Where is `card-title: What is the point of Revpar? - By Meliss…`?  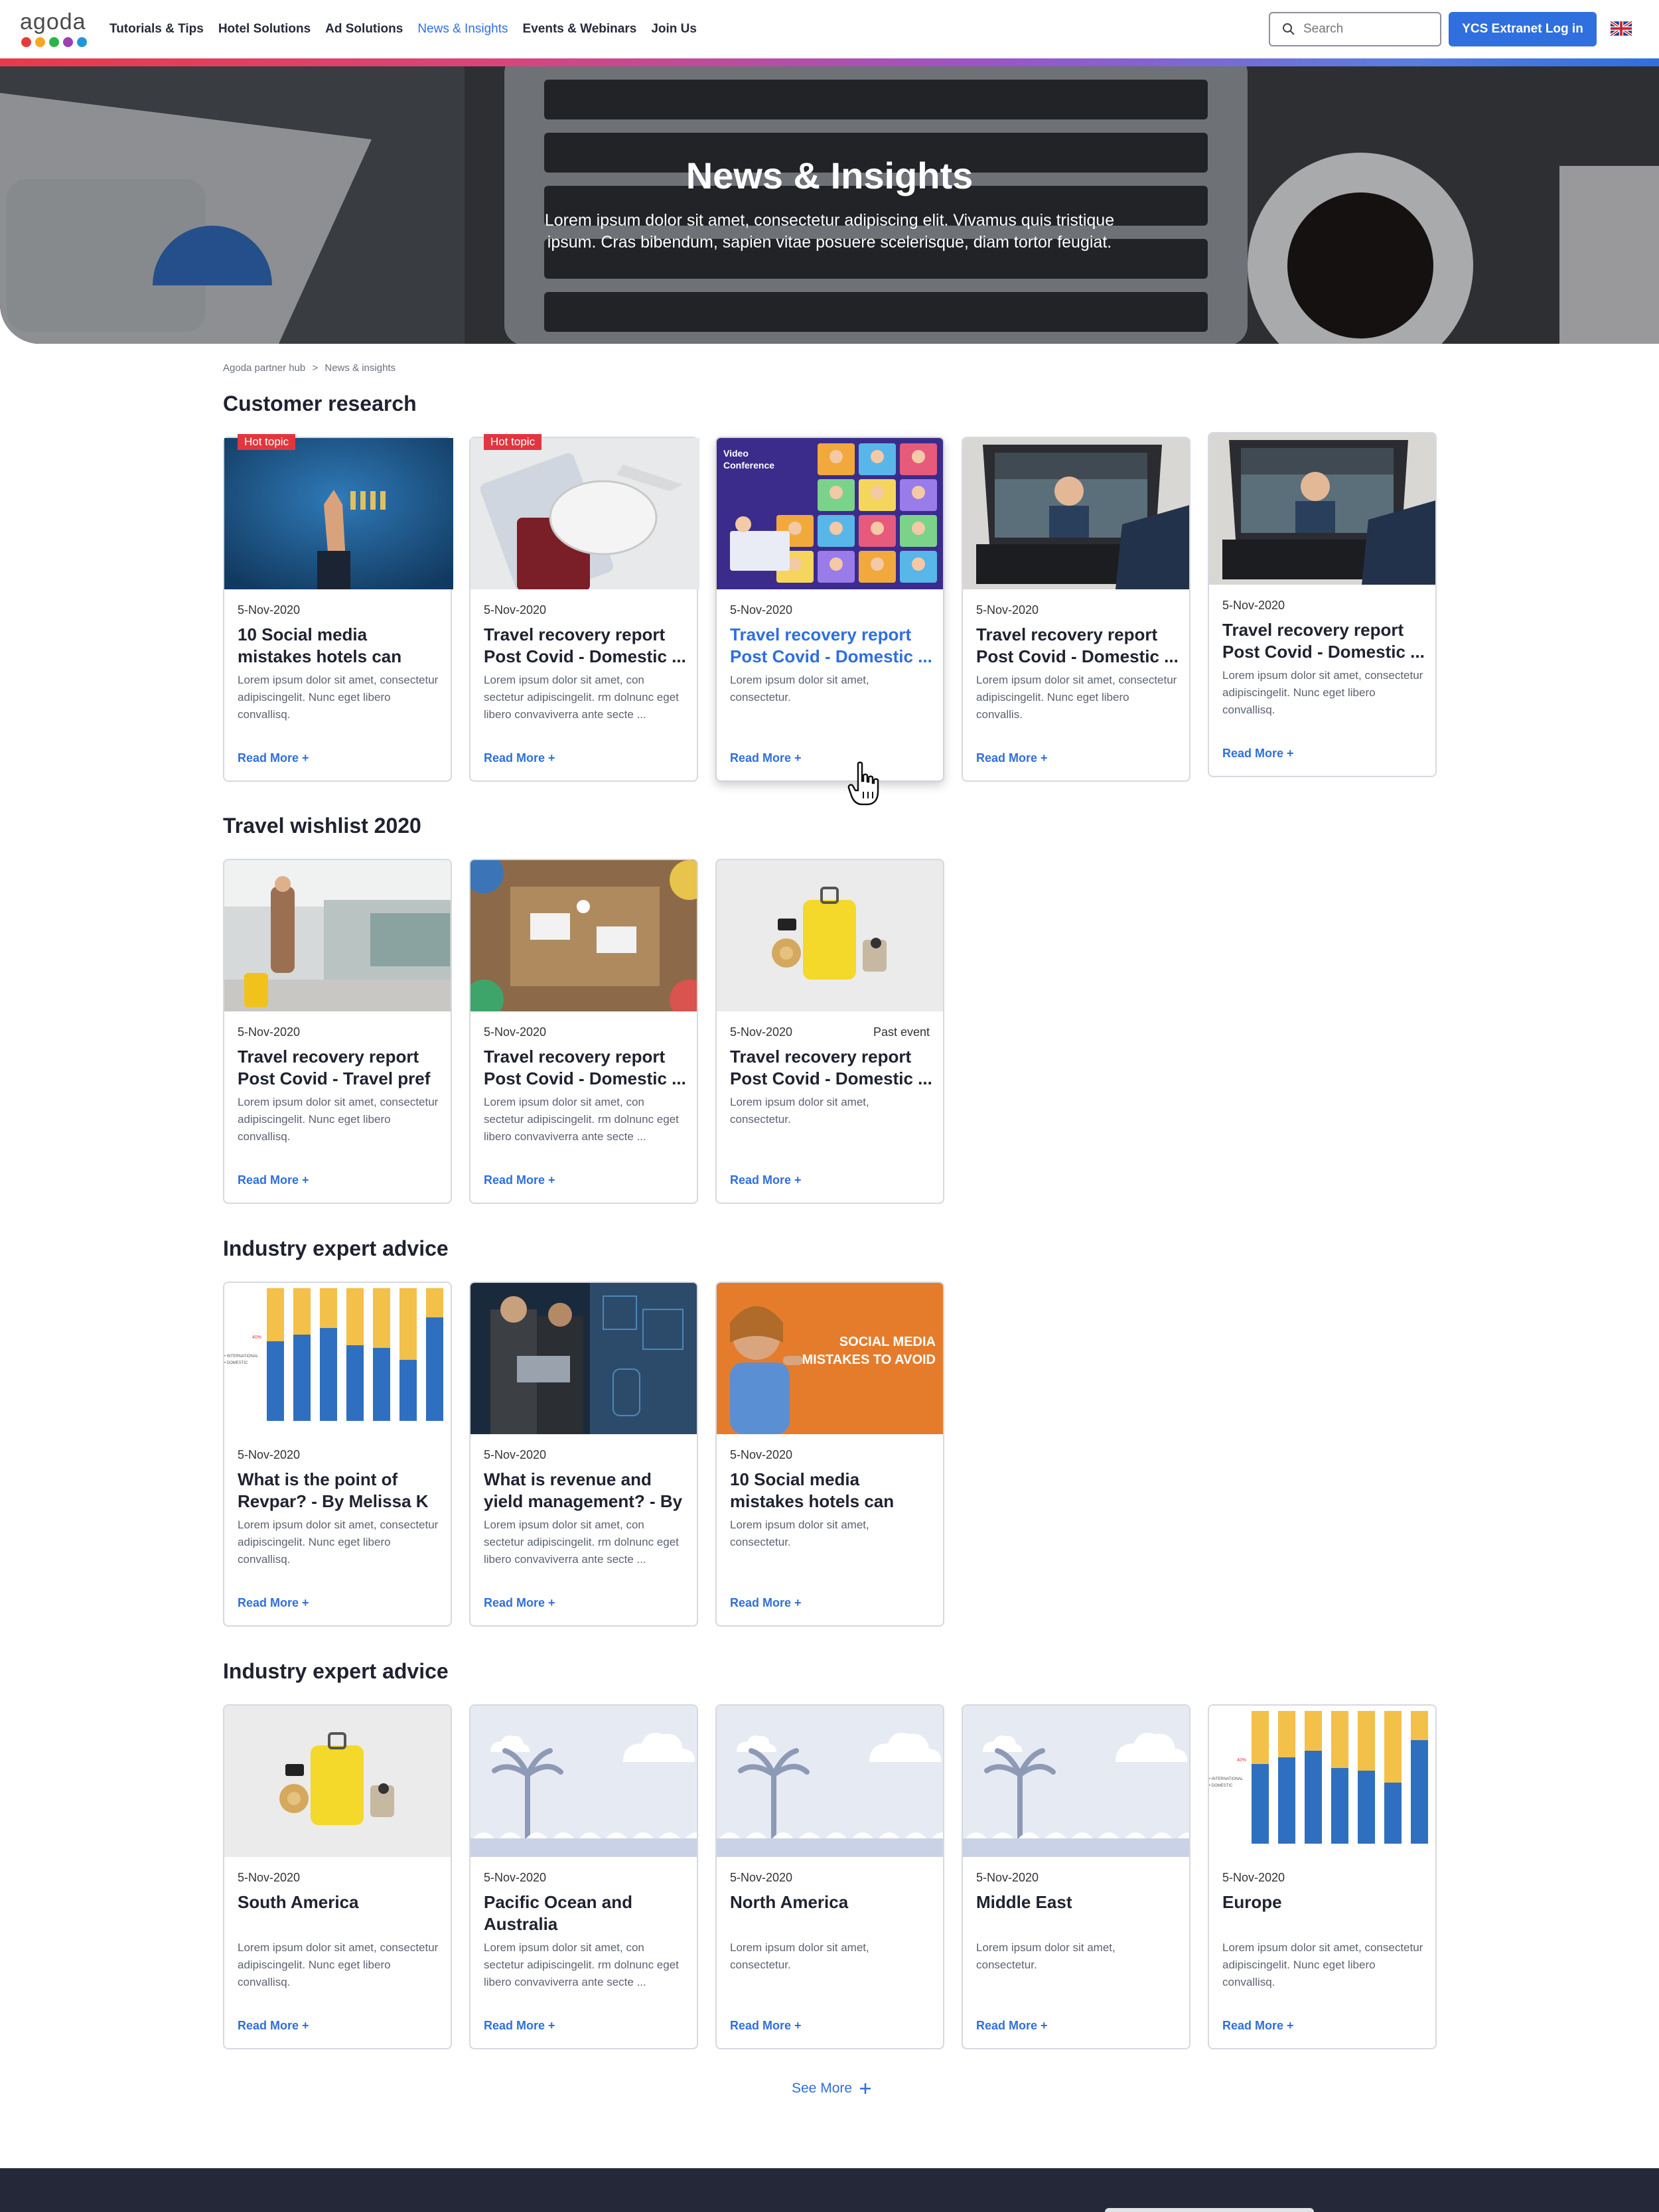
card-title: What is the point of Revpar? - By Meliss… is located at coordinates (339, 1490).